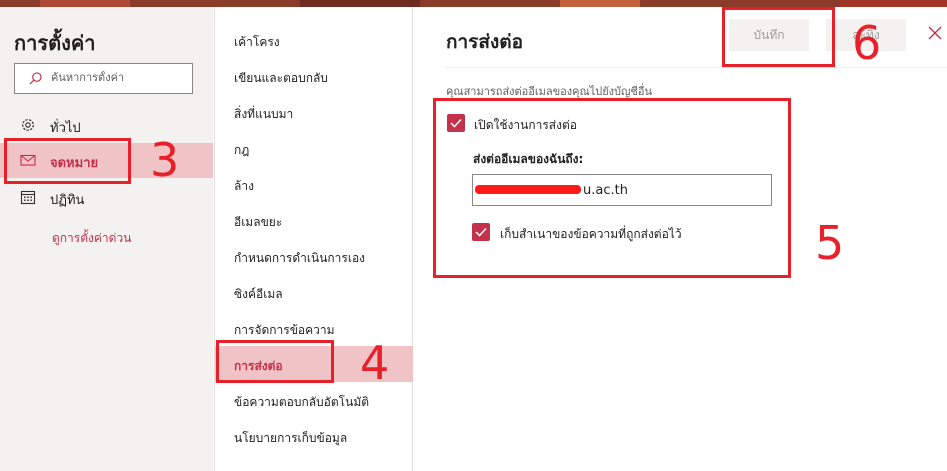 This screenshot has width=947, height=471. What do you see at coordinates (375, 363) in the screenshot?
I see `annotation-number-4: 4` at bounding box center [375, 363].